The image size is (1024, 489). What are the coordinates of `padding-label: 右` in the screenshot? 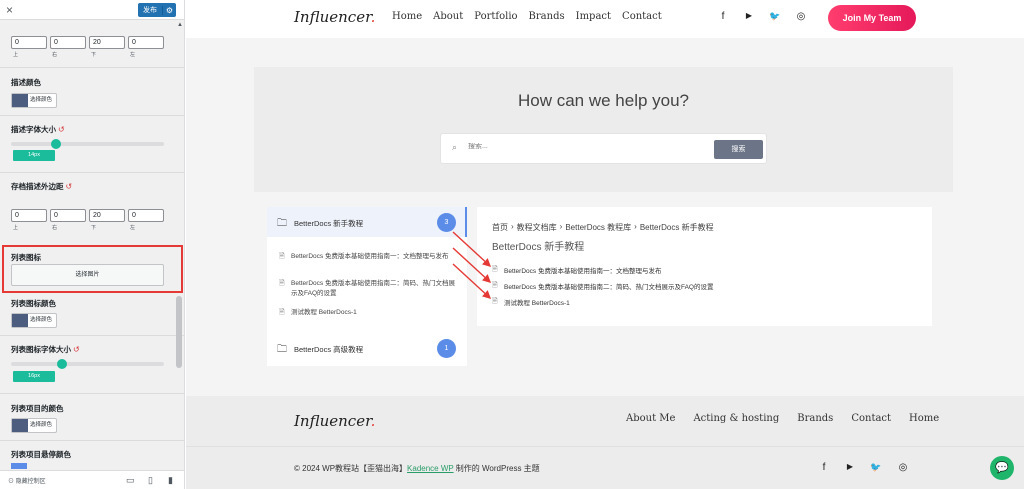 It's located at (55, 55).